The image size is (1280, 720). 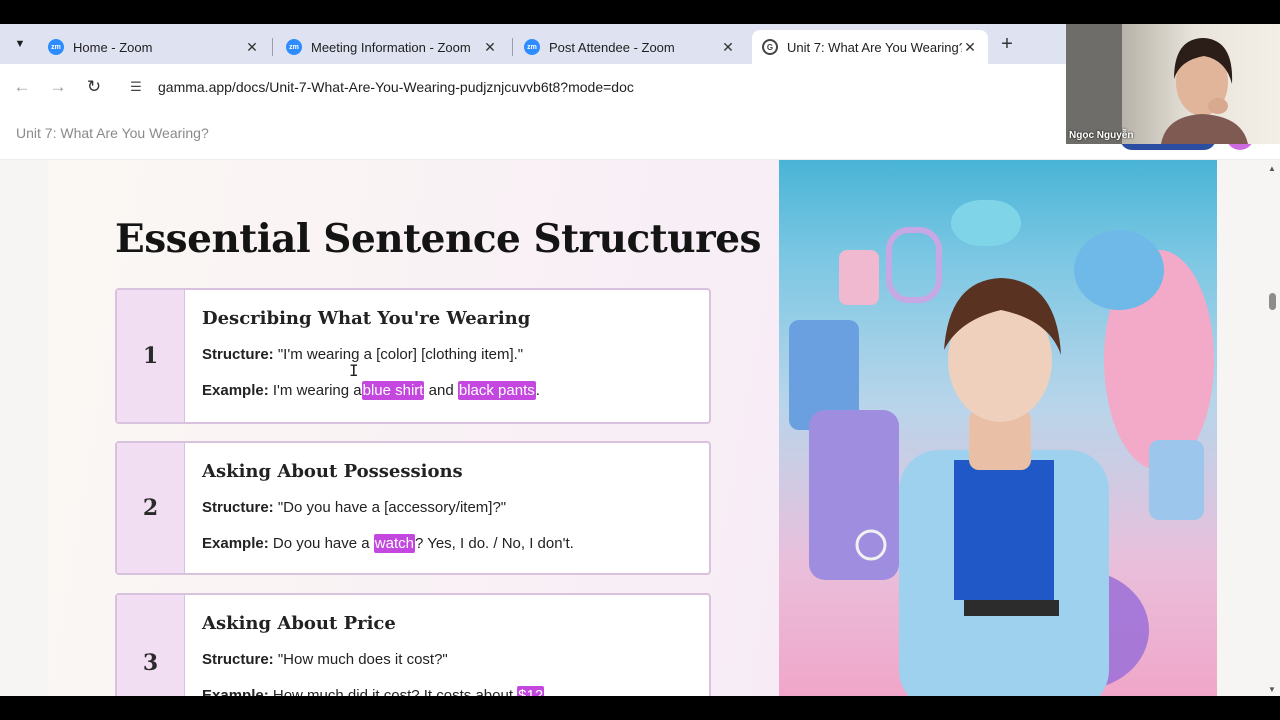 I want to click on text-cursor-icon: I, so click(x=354, y=370).